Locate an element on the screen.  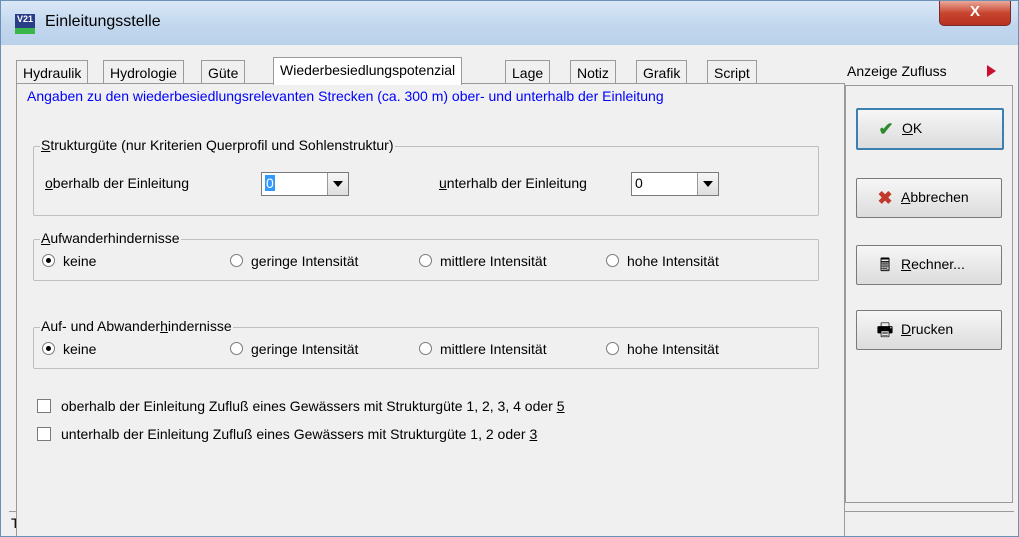
aufwander-radio-mittel: mittlere Intensität is located at coordinates (483, 261).